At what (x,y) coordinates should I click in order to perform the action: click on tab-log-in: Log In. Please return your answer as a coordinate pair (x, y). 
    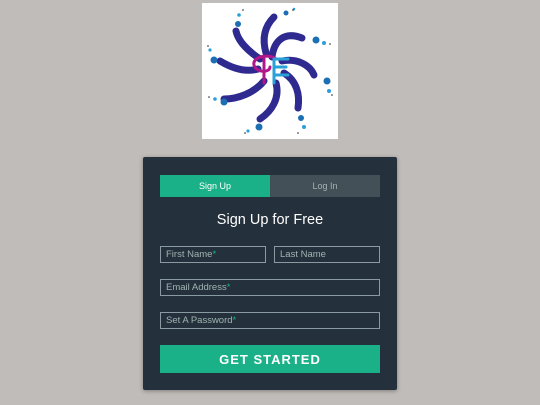
    Looking at the image, I should click on (325, 186).